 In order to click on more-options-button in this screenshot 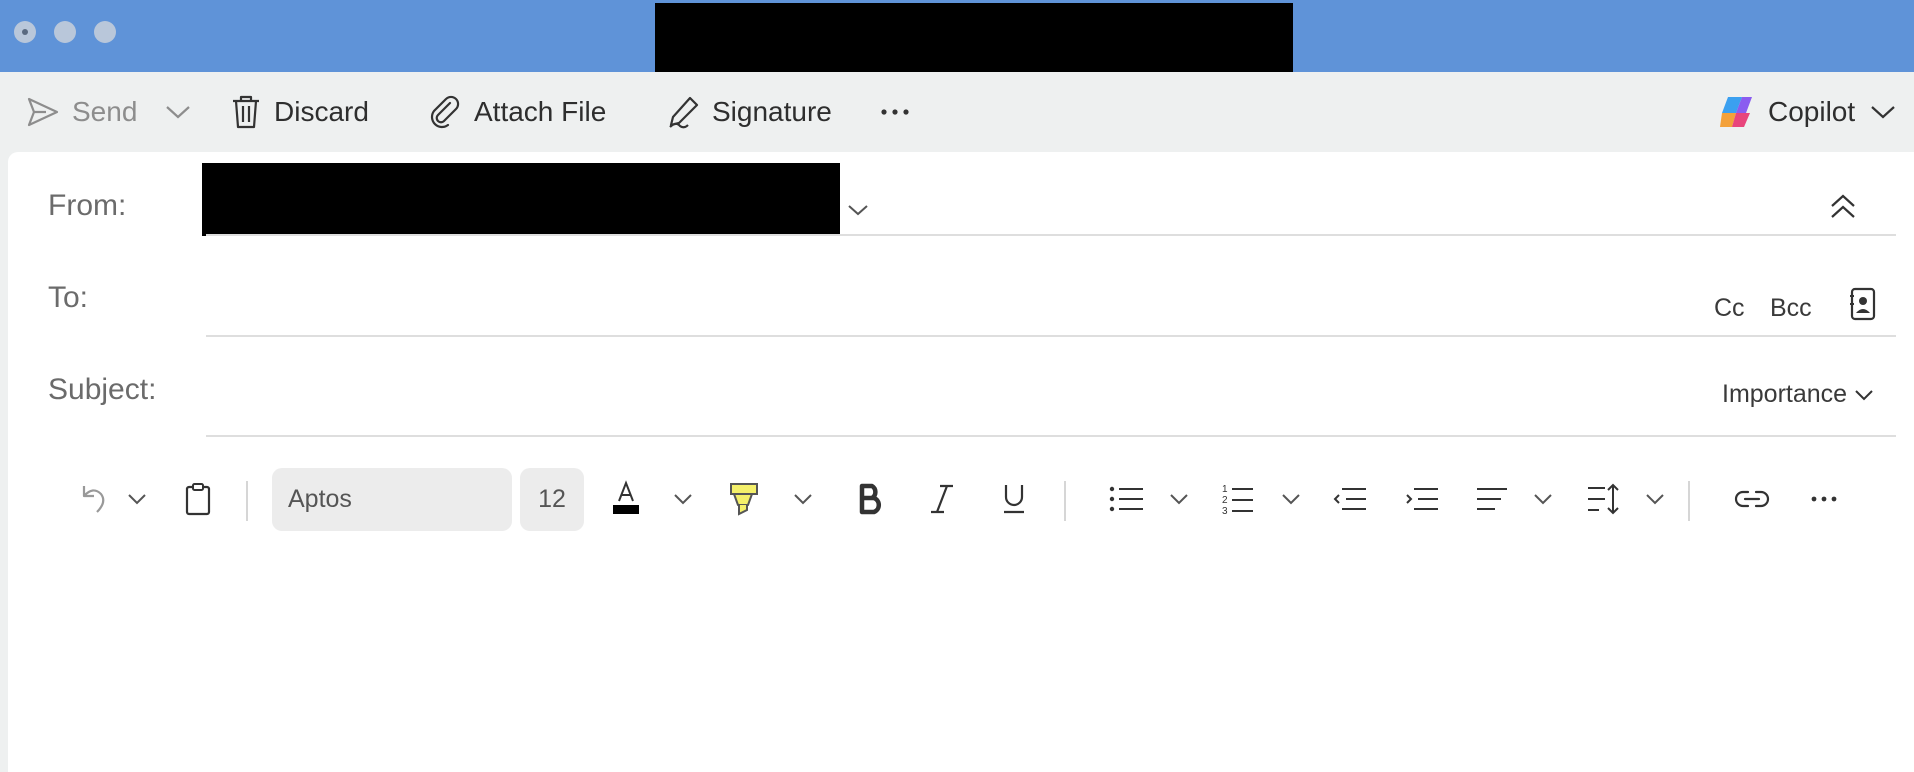, I will do `click(901, 112)`.